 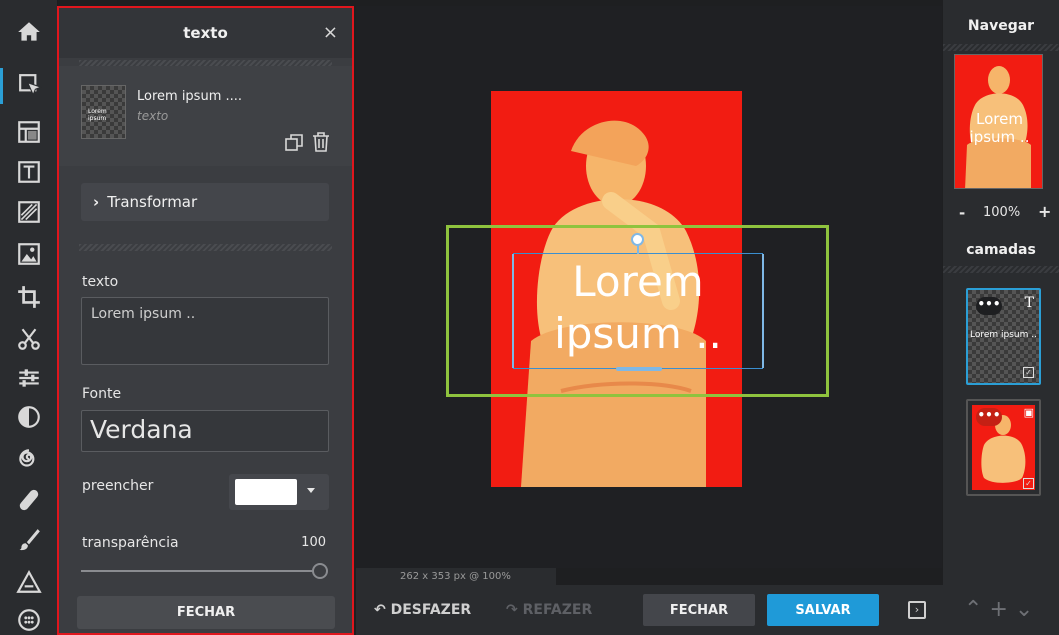 What do you see at coordinates (29, 172) in the screenshot?
I see `text-tool-icon` at bounding box center [29, 172].